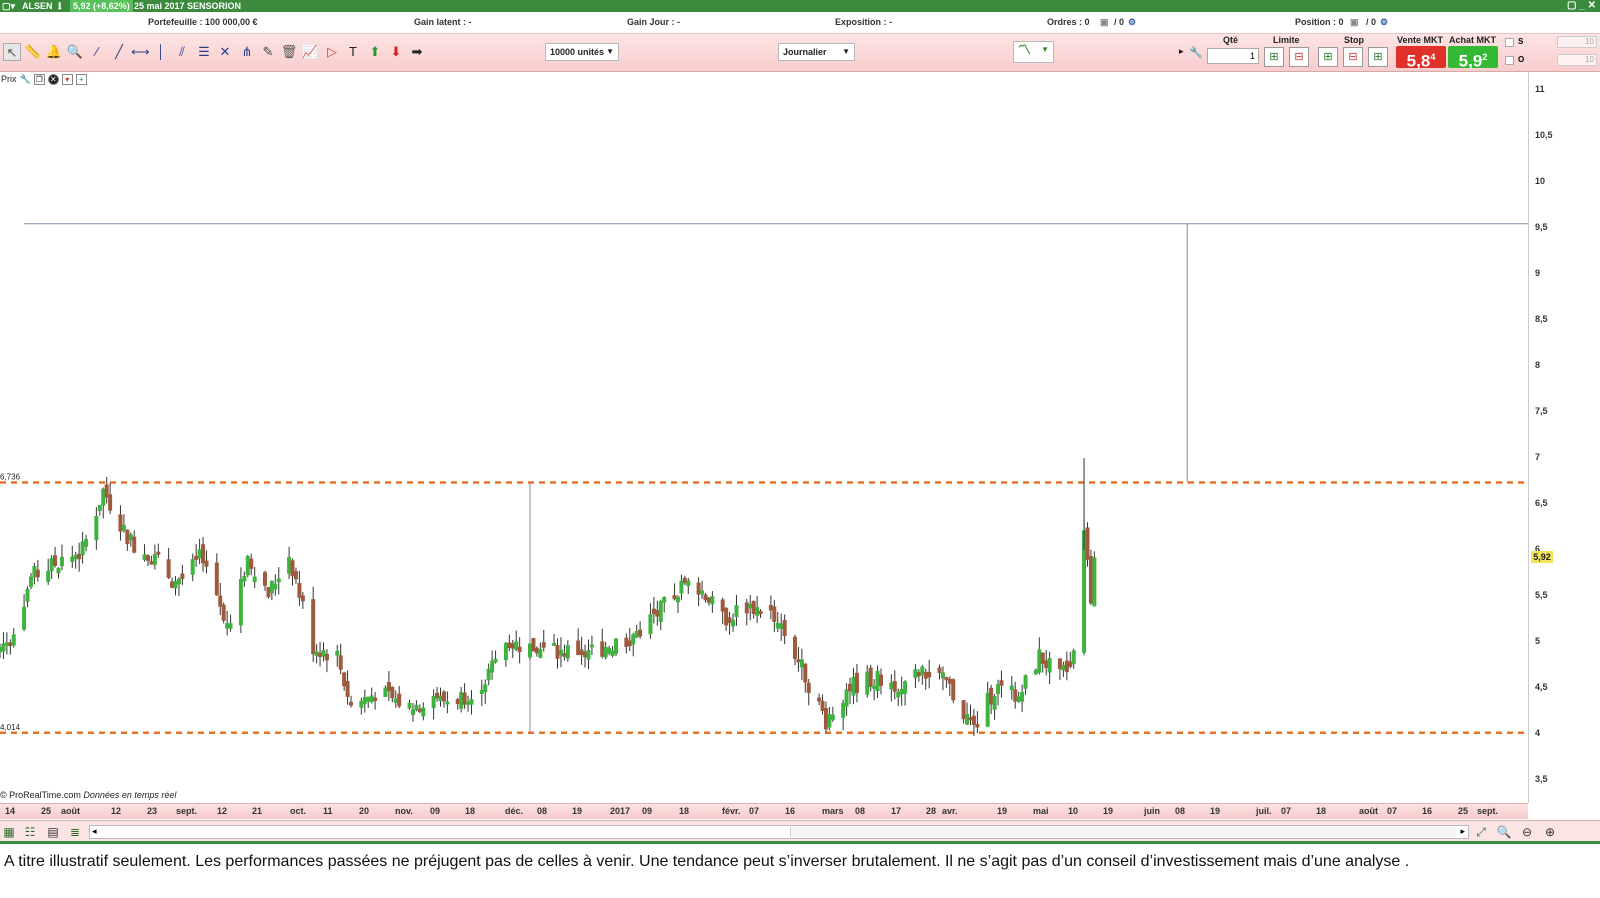 This screenshot has height=898, width=1600. What do you see at coordinates (1033, 52) in the screenshot?
I see `chart-type-select: 〽 ▼` at bounding box center [1033, 52].